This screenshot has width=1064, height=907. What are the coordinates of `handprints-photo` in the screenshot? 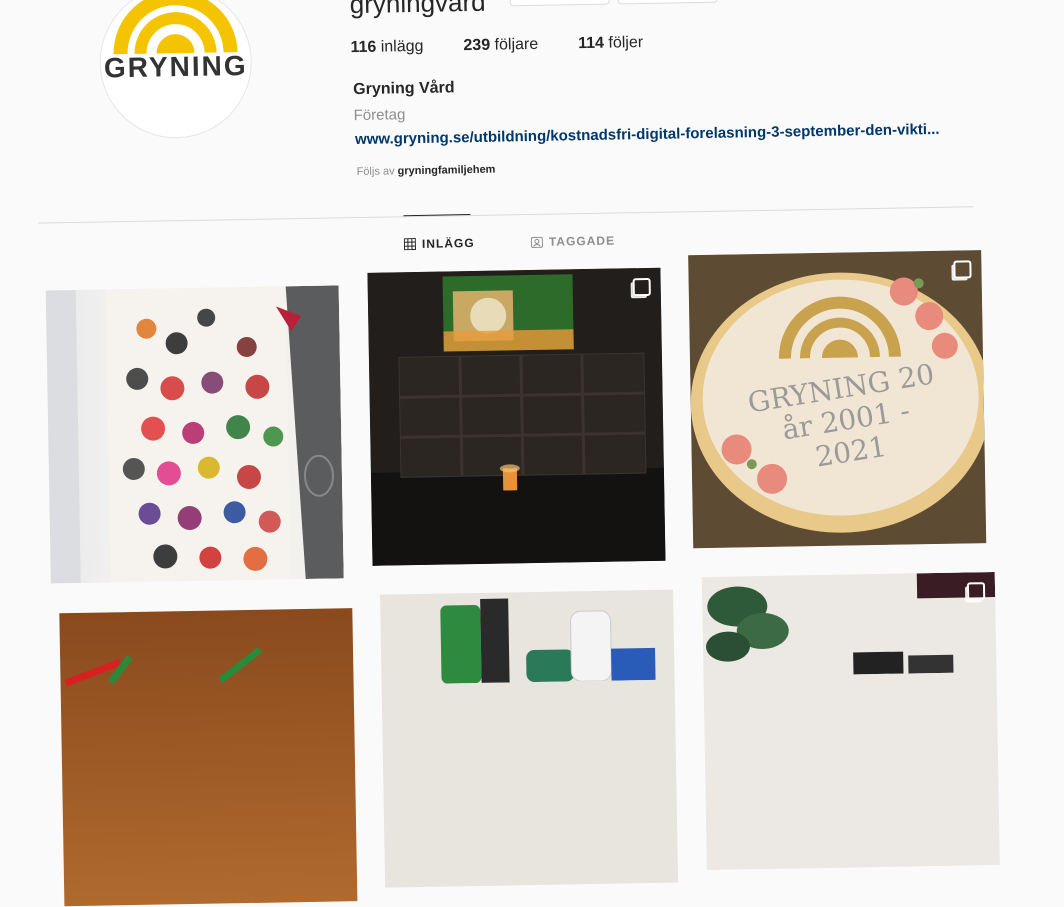 It's located at (195, 434).